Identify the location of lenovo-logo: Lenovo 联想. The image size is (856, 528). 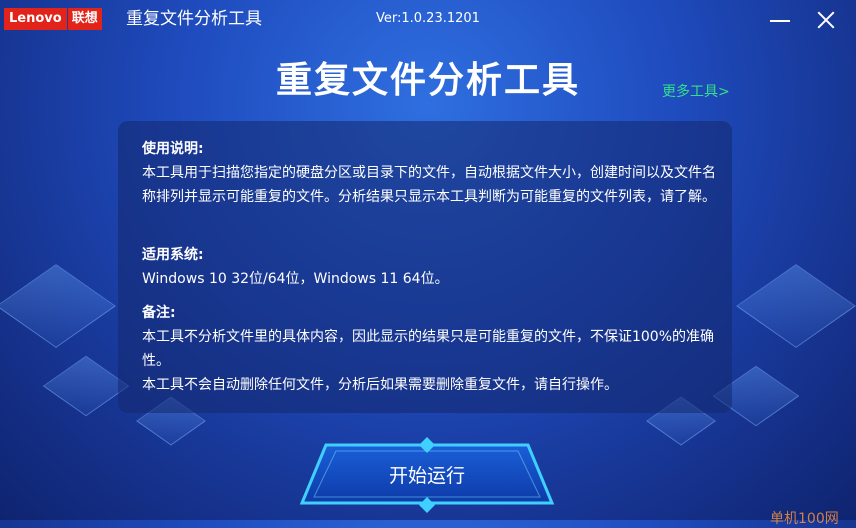
(53, 19).